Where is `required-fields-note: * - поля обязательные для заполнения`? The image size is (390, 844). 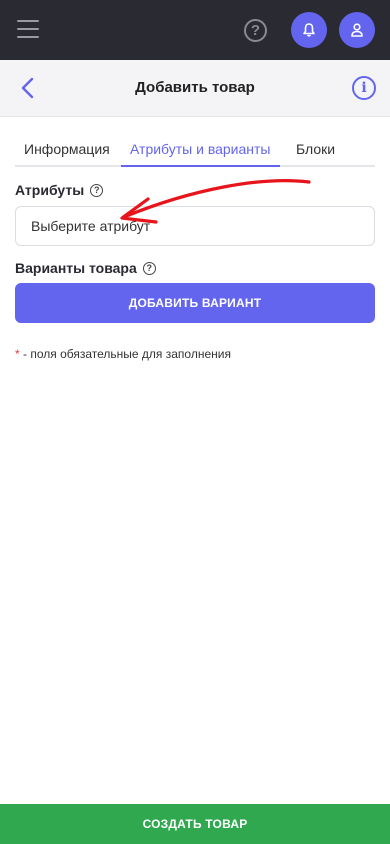
required-fields-note: * - поля обязательные для заполнения is located at coordinates (123, 354).